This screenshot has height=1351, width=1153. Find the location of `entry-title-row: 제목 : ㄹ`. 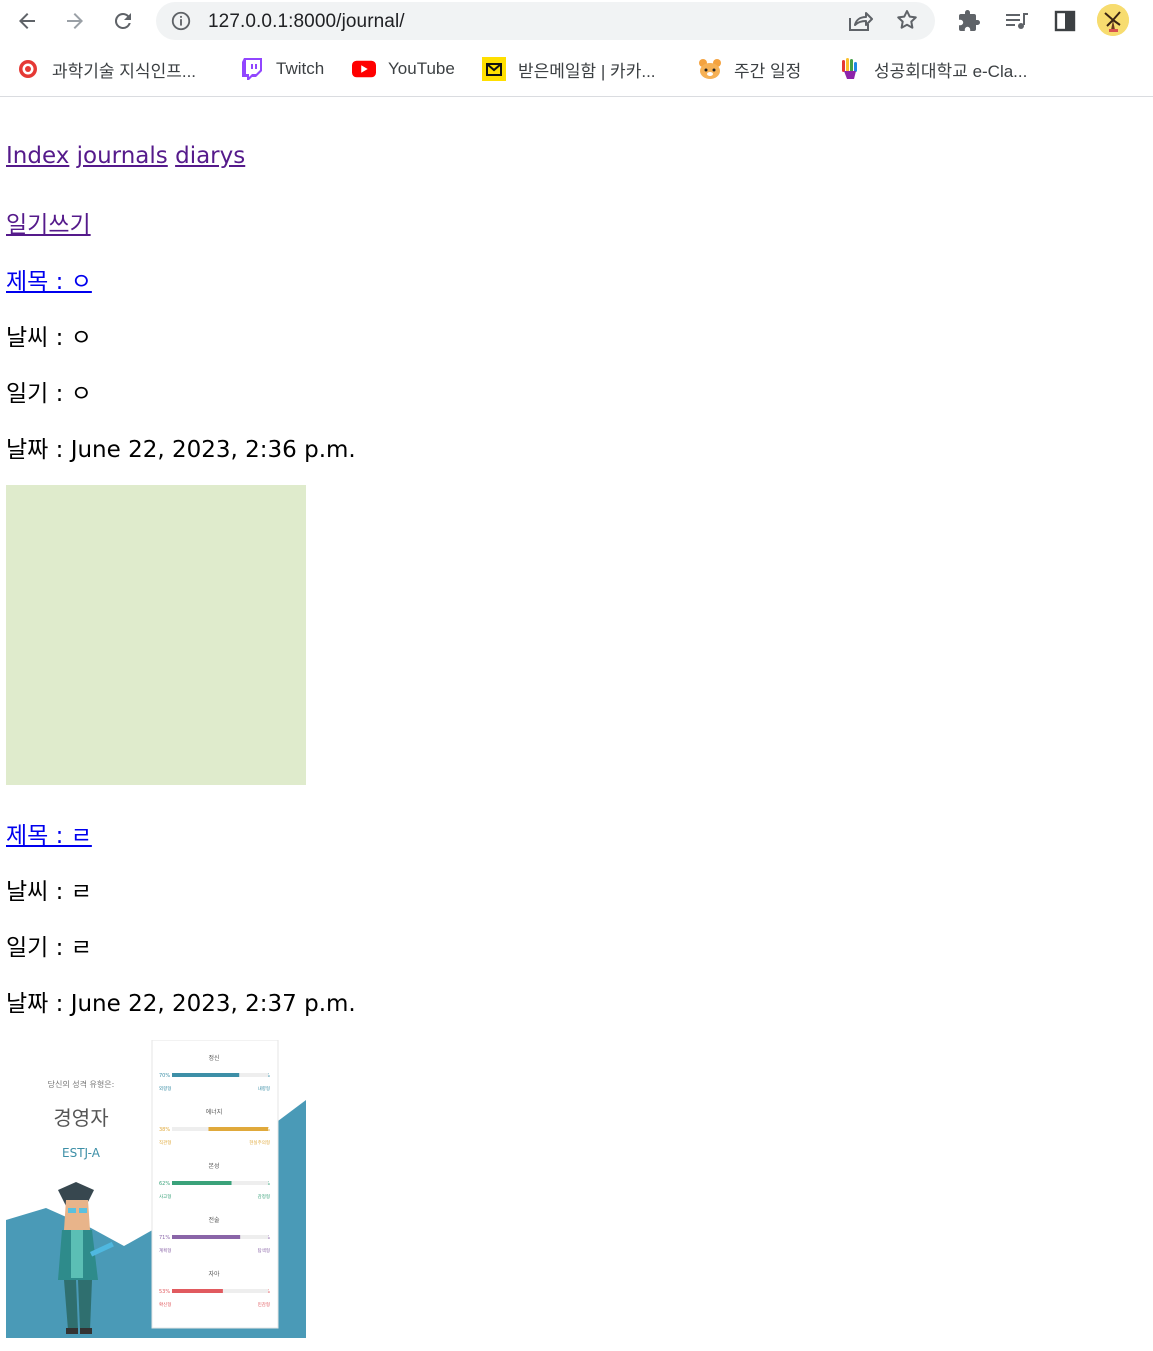

entry-title-row: 제목 : ㄹ is located at coordinates (49, 833).